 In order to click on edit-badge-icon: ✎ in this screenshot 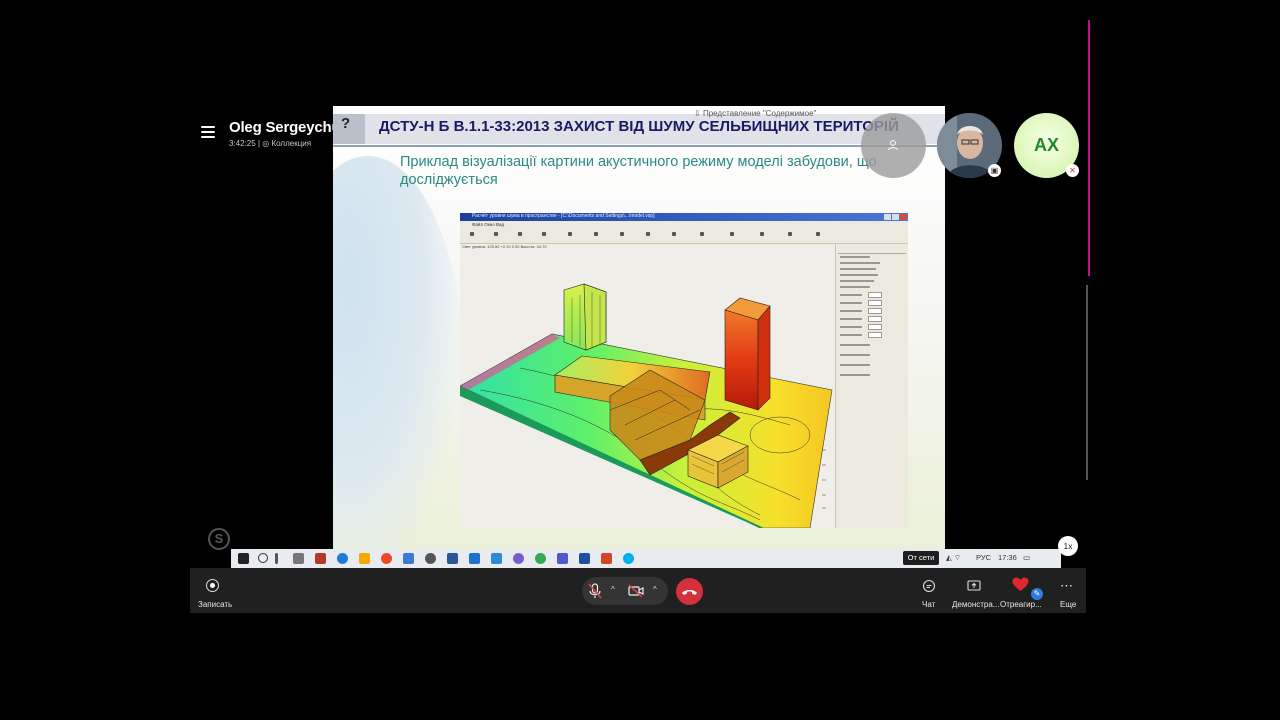, I will do `click(1037, 594)`.